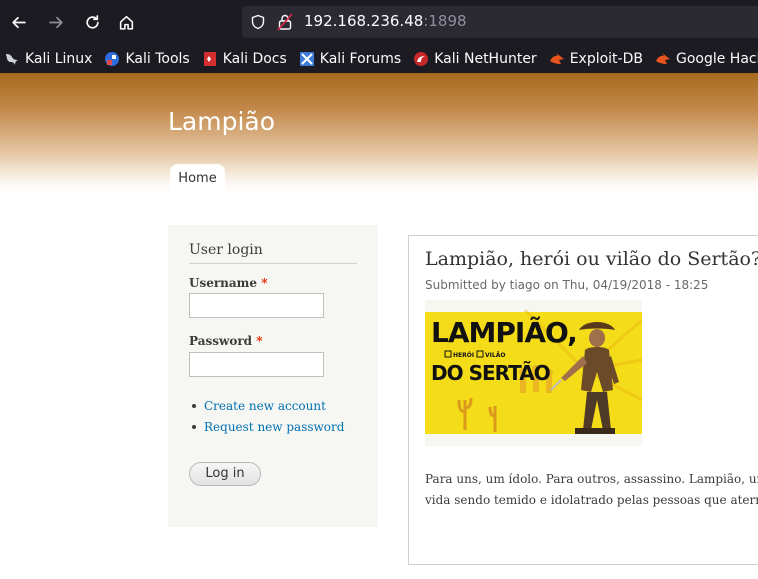 This screenshot has height=579, width=758. What do you see at coordinates (197, 178) in the screenshot?
I see `tab-home: Home` at bounding box center [197, 178].